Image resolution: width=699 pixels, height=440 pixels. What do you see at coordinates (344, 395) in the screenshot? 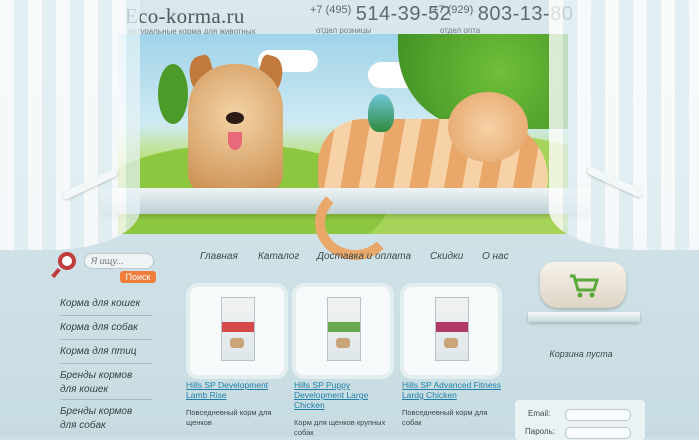
I see `product-title: Hills SP Puppy Development Large Chicken` at bounding box center [344, 395].